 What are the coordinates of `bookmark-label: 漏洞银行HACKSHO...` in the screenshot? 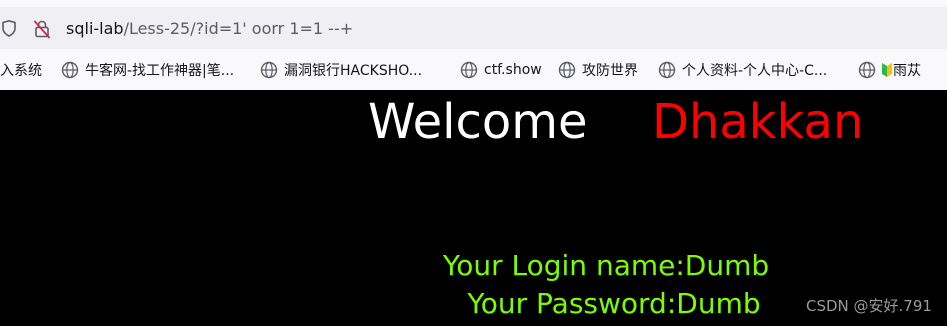 It's located at (353, 71).